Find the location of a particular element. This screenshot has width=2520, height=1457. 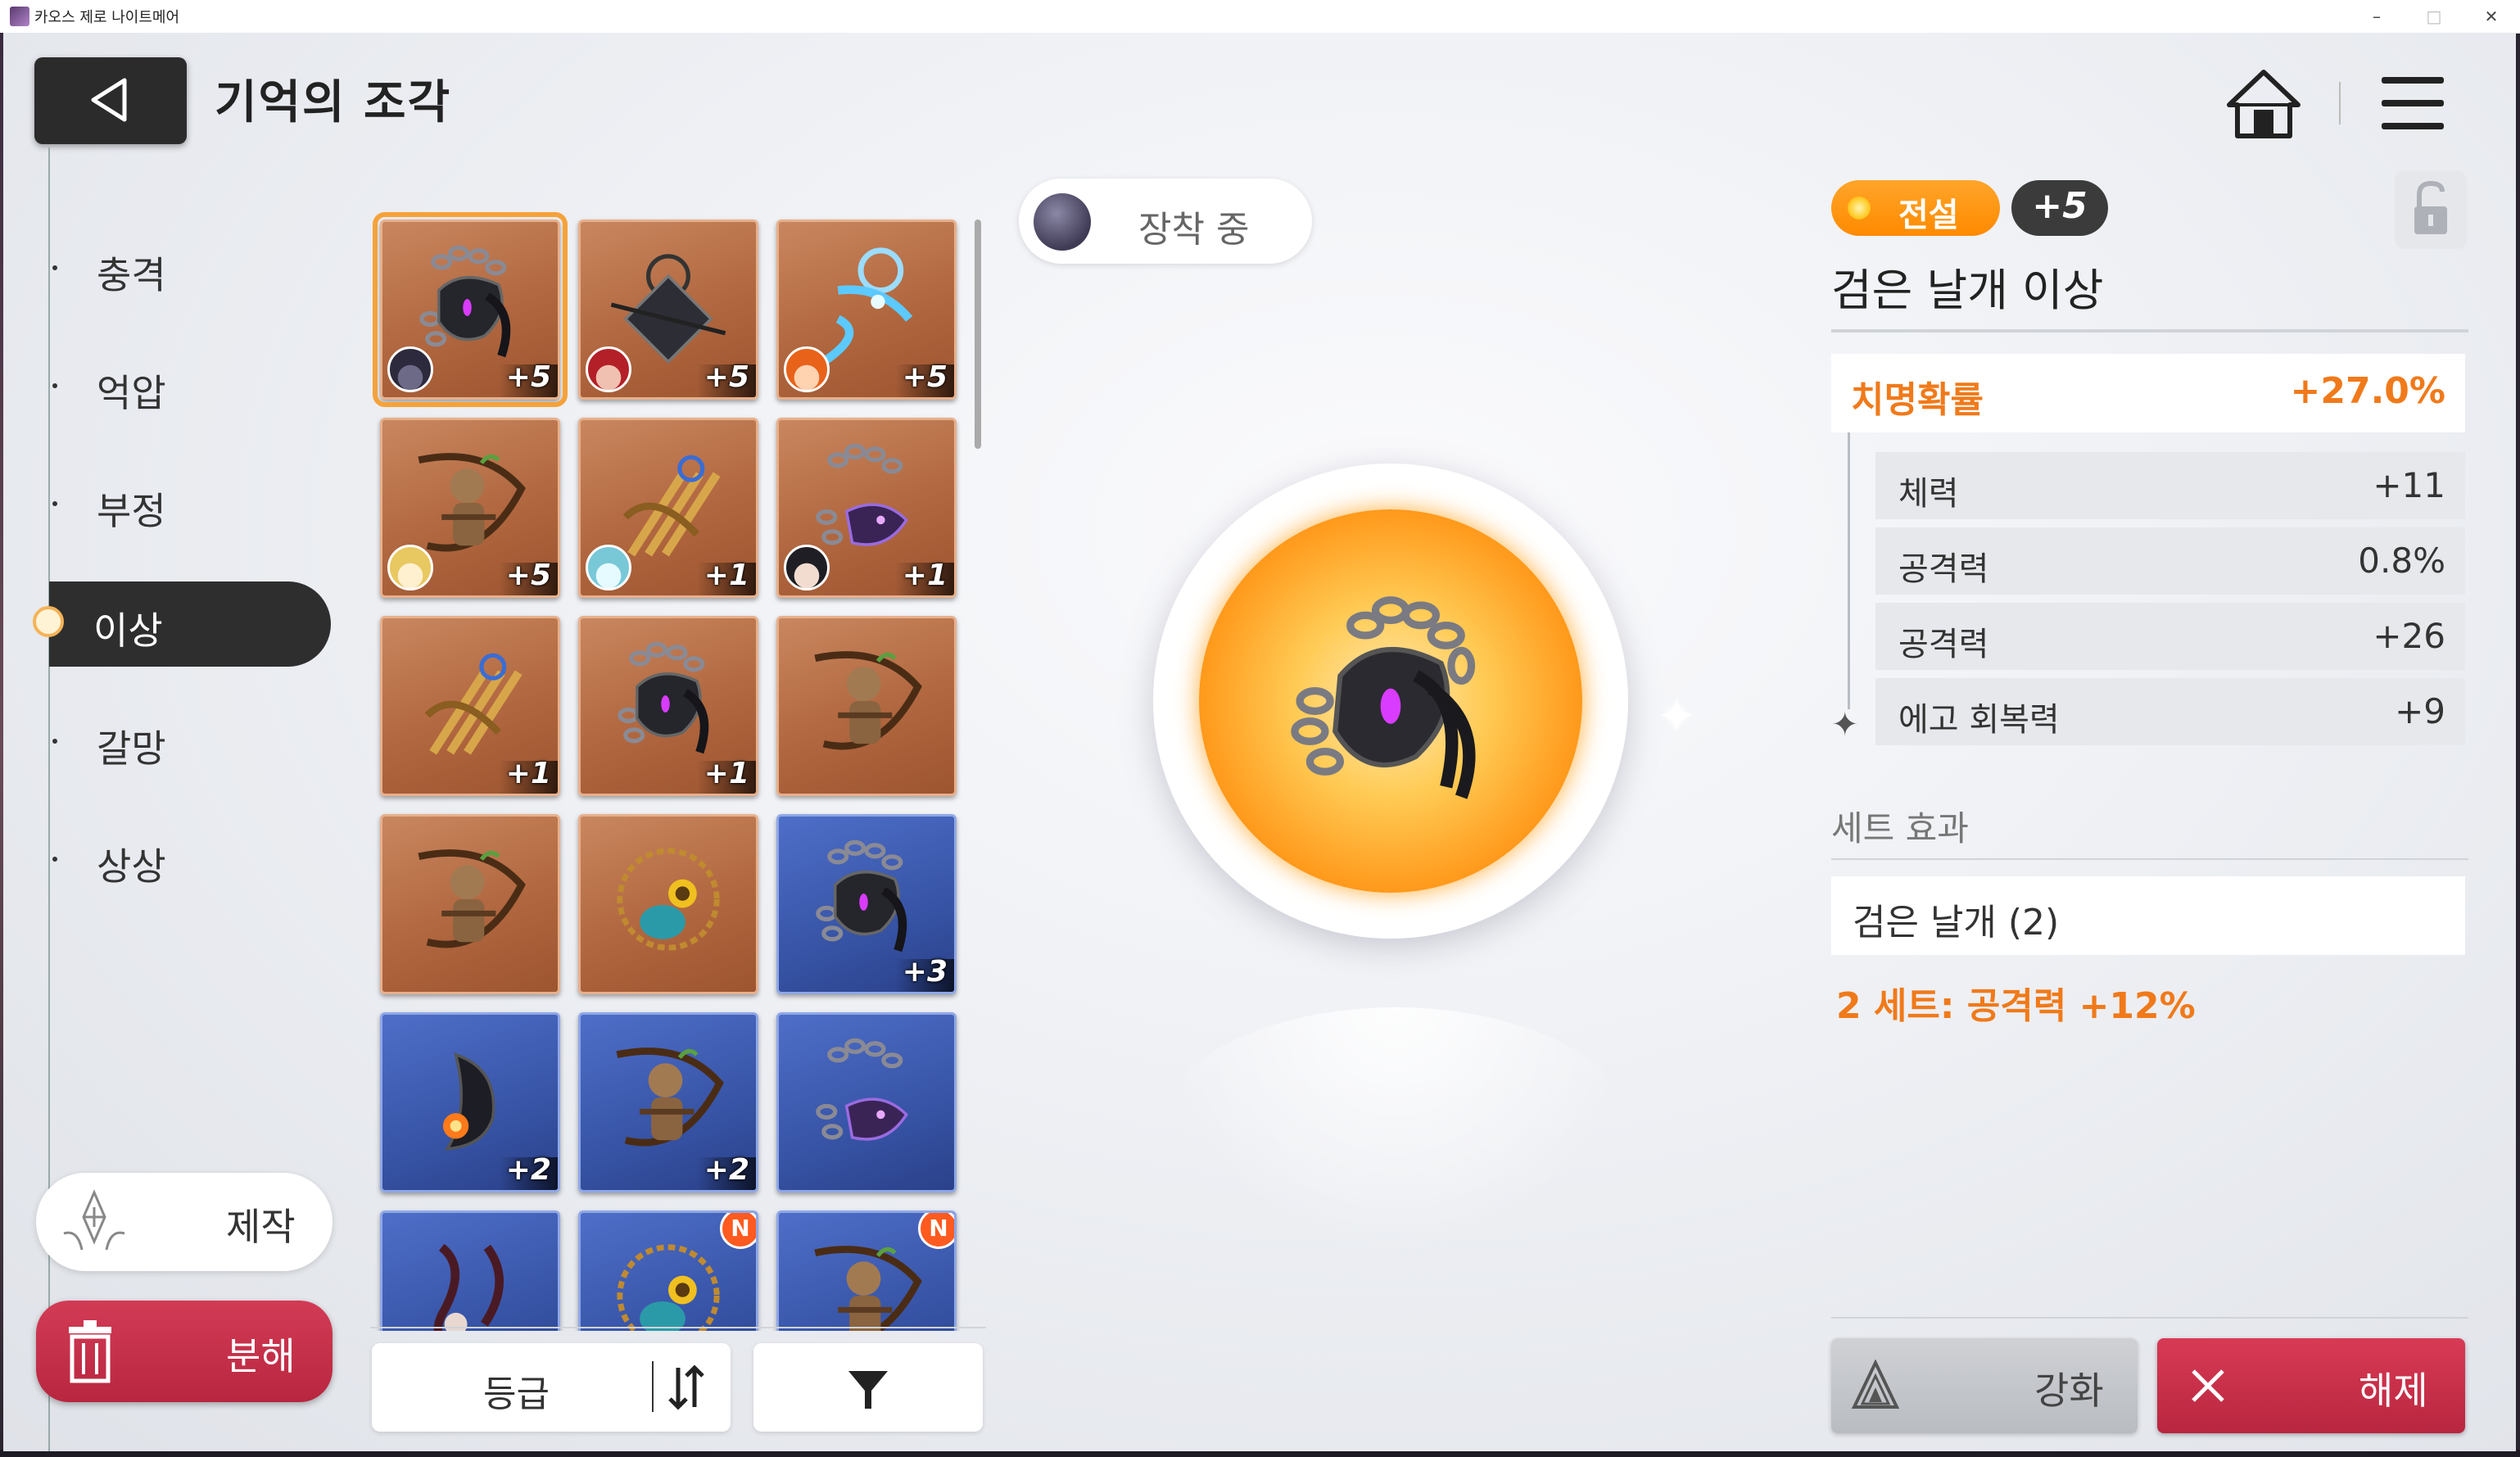

set-effect-text: 2 세트: 공격력 +12% is located at coordinates (2016, 1006).